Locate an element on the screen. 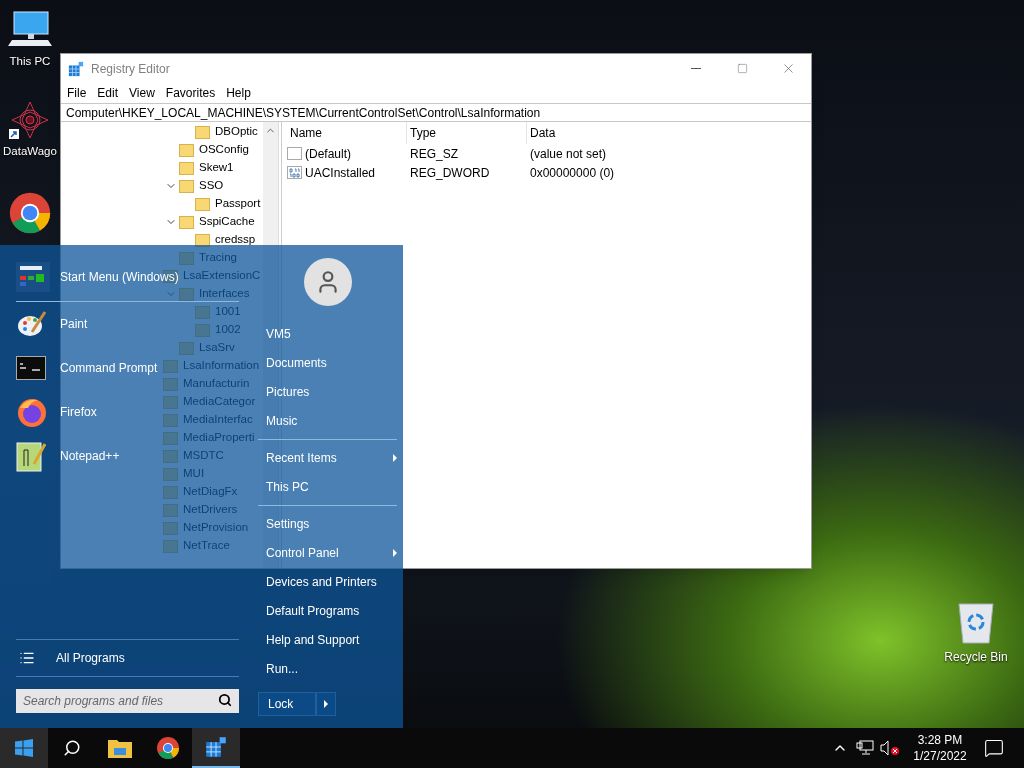  start-menu-link: Devices and Printers is located at coordinates (321, 581).